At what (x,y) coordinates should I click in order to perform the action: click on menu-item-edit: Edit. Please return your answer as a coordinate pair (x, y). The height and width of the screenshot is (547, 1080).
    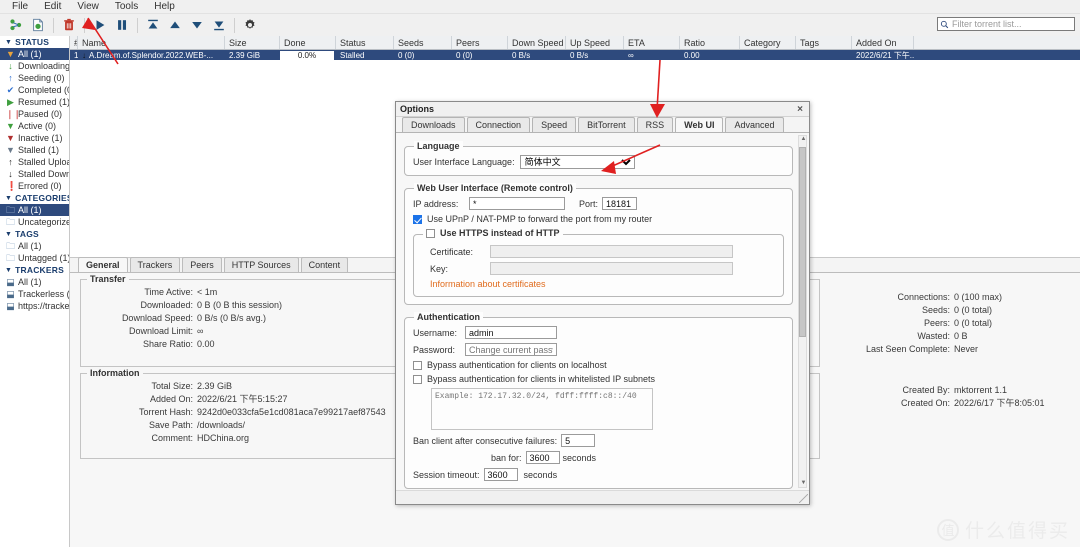
    Looking at the image, I should click on (52, 7).